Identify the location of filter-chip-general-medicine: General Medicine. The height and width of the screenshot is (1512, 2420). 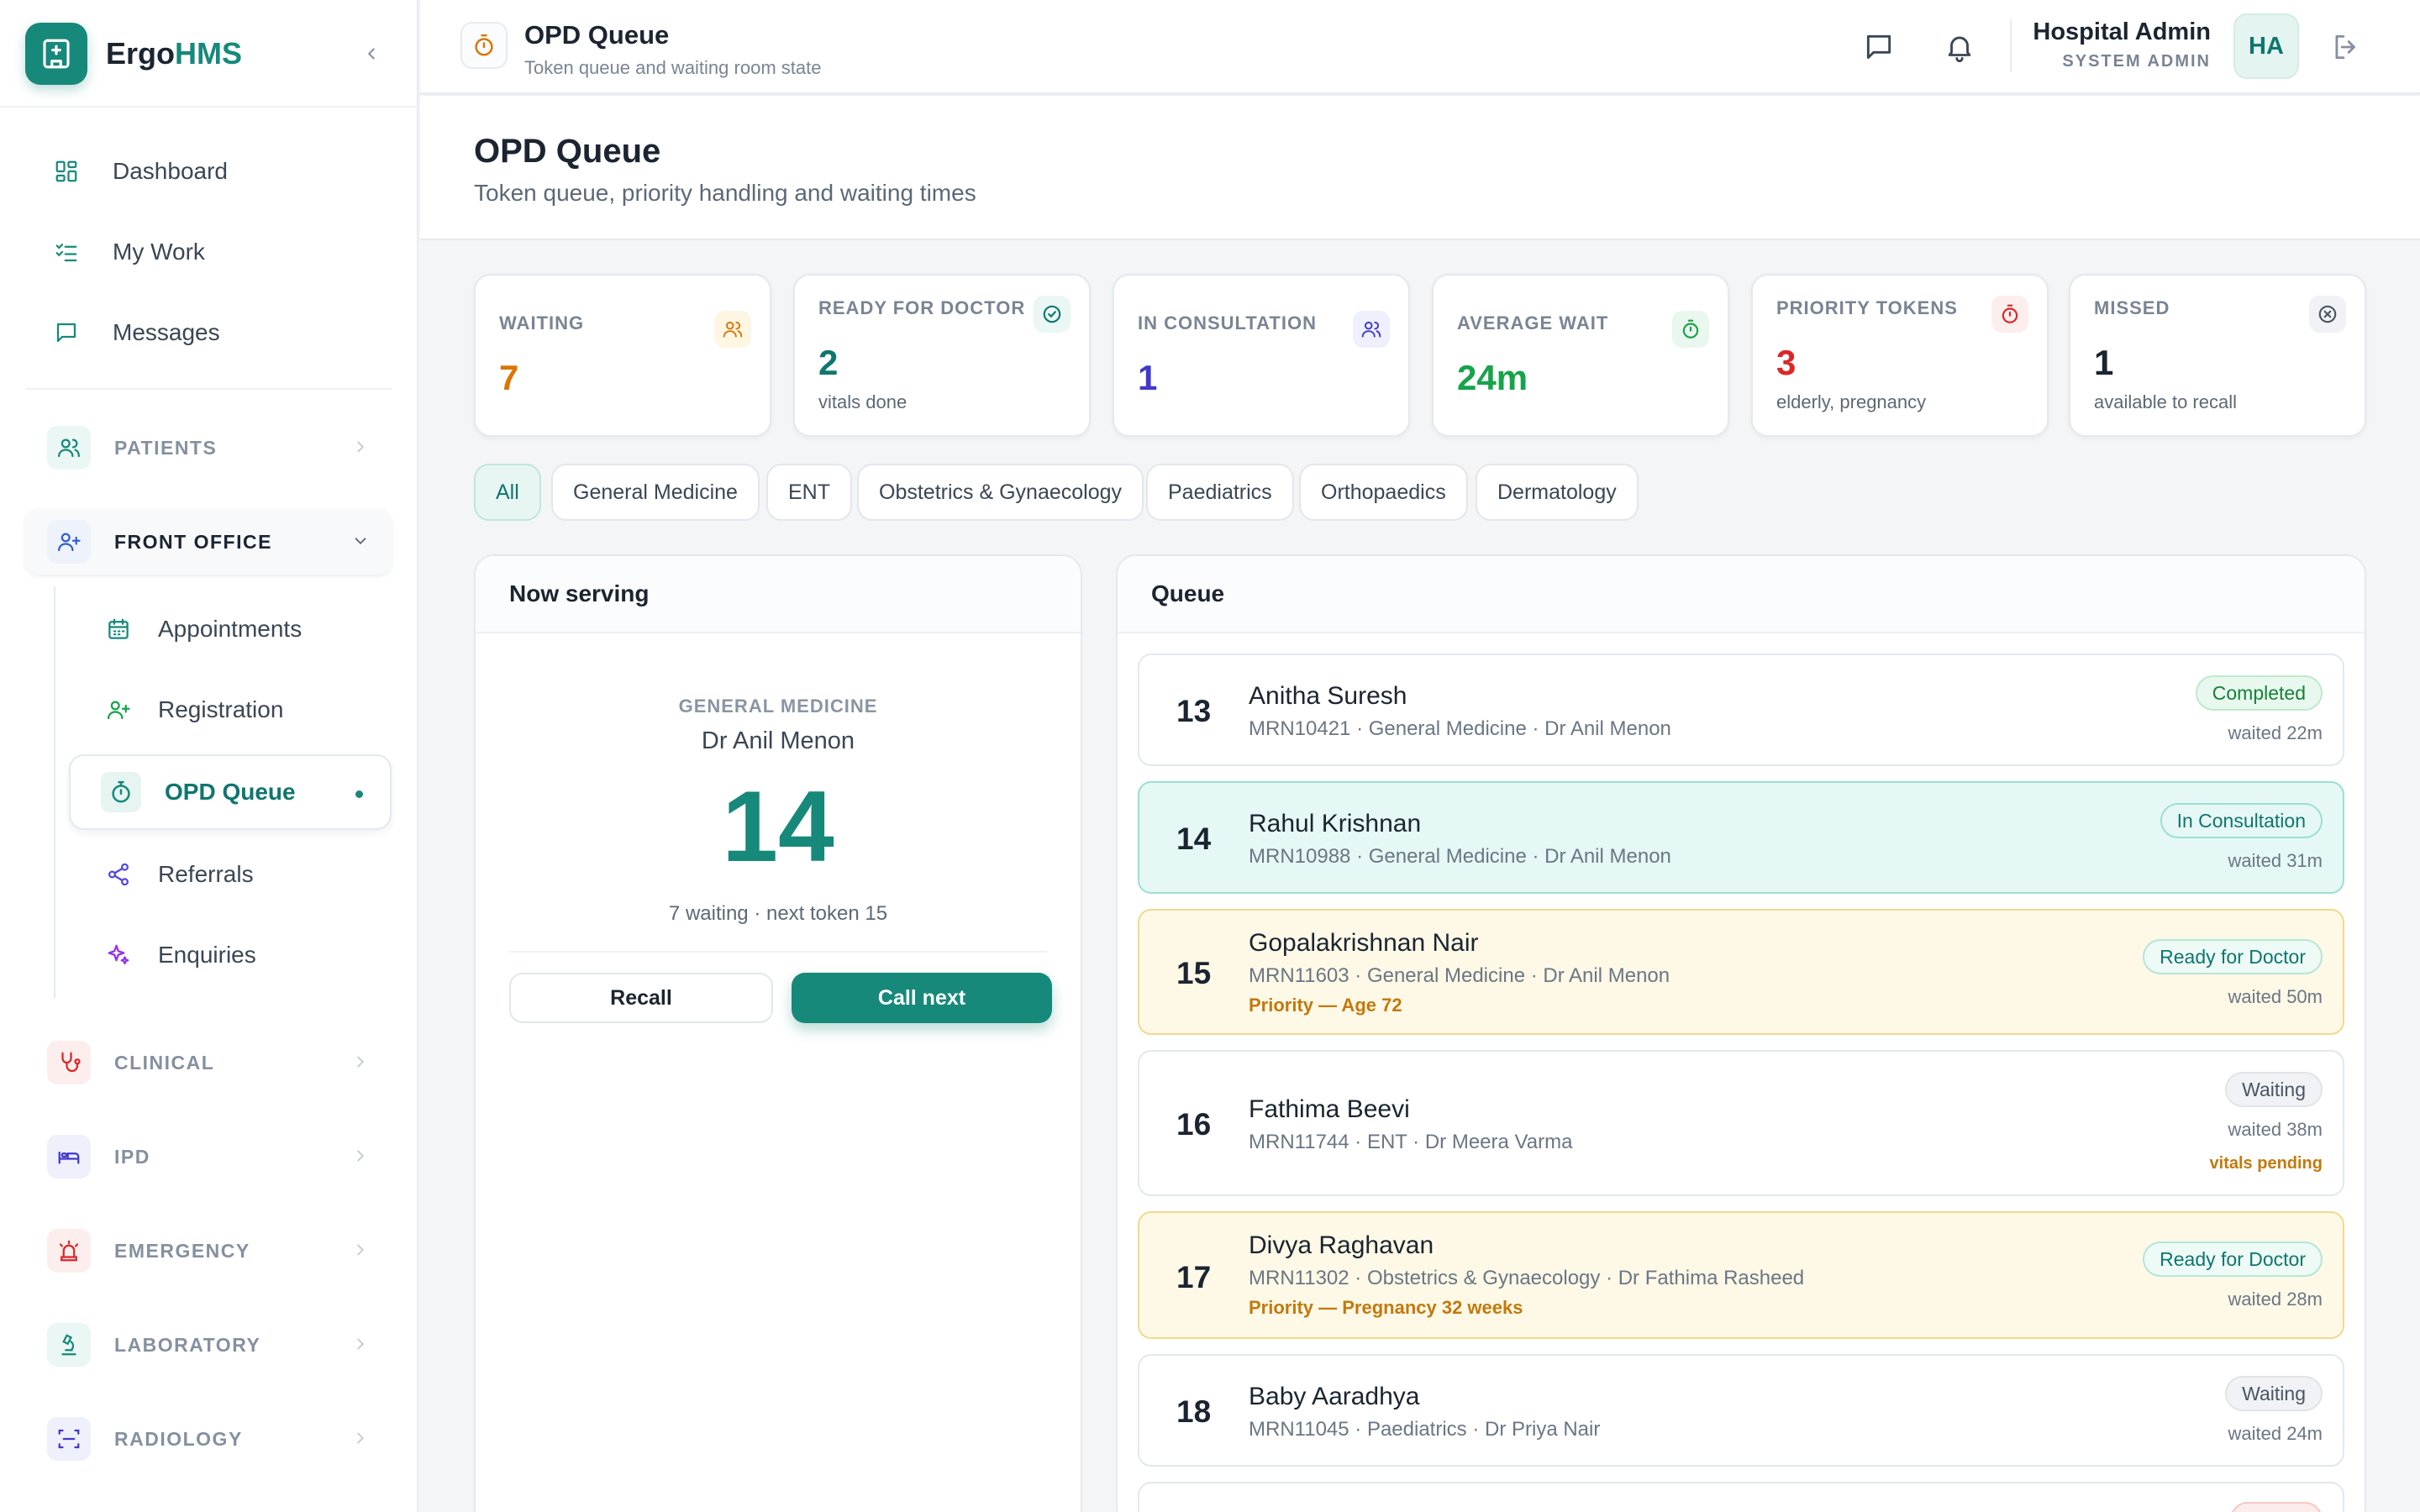
(656, 492).